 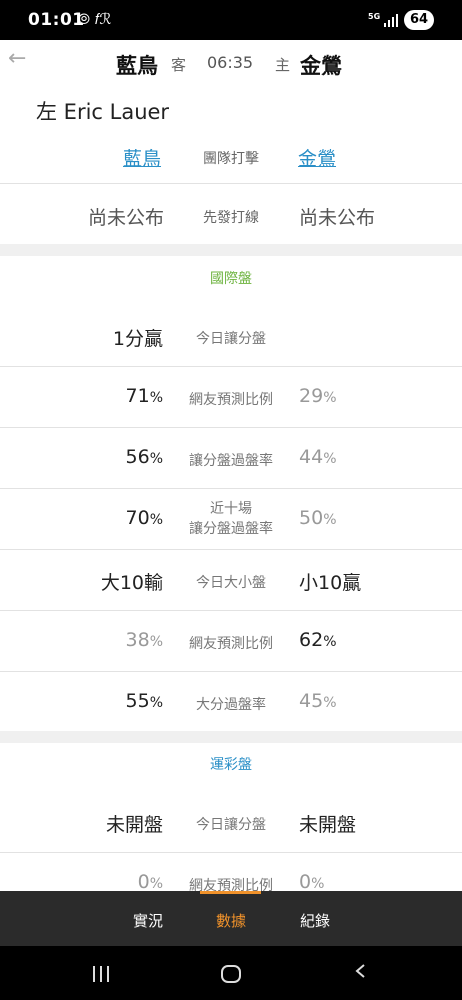 What do you see at coordinates (179, 65) in the screenshot?
I see `away-tag: 客` at bounding box center [179, 65].